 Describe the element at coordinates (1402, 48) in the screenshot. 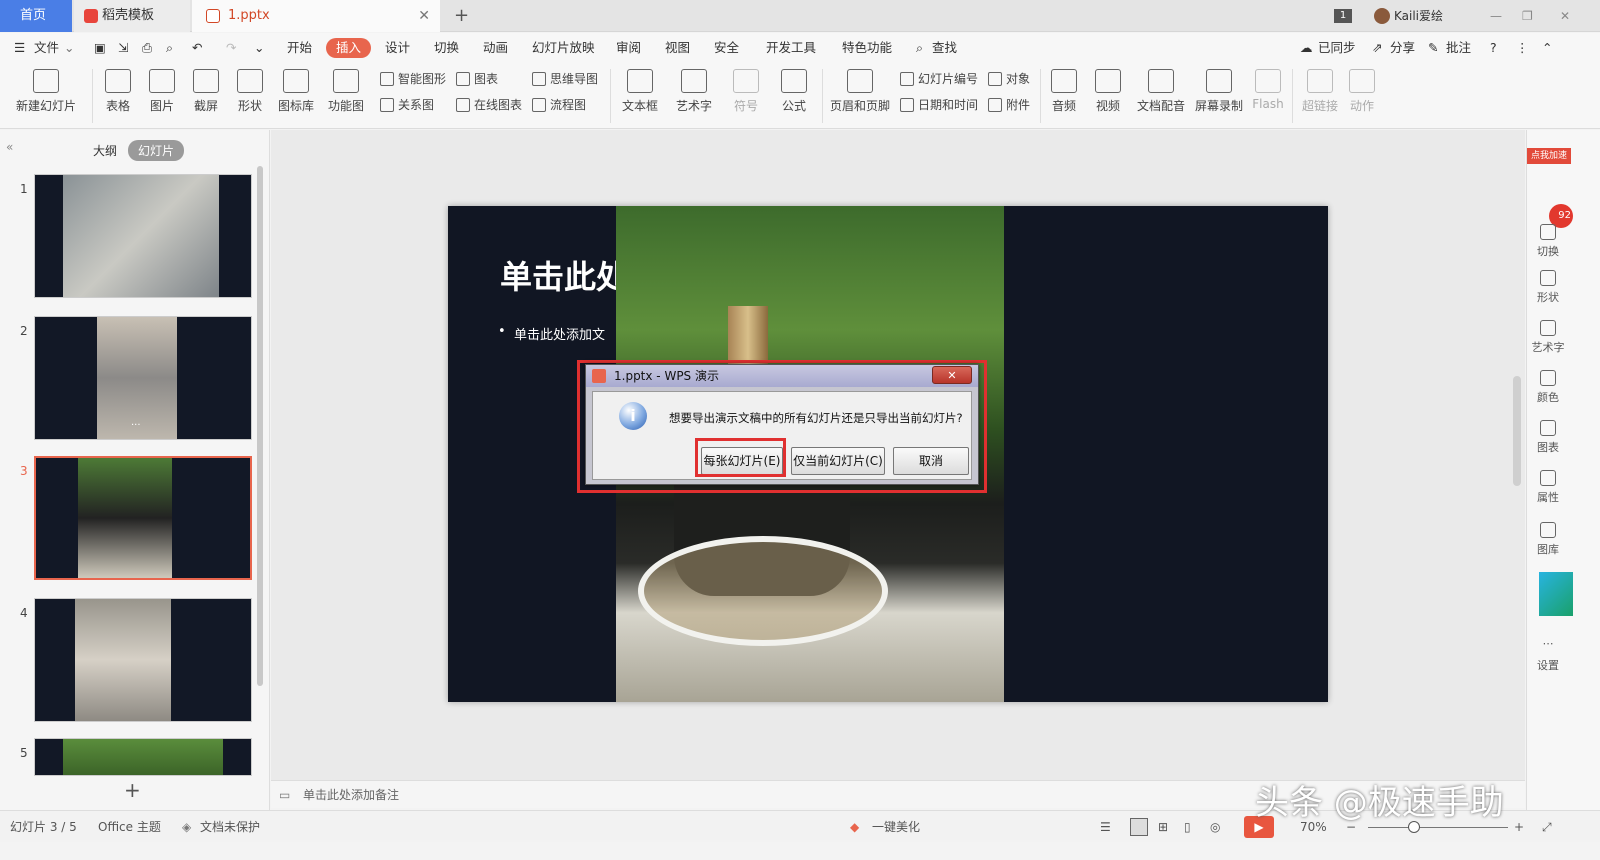

I see `share-button: 分享` at that location.